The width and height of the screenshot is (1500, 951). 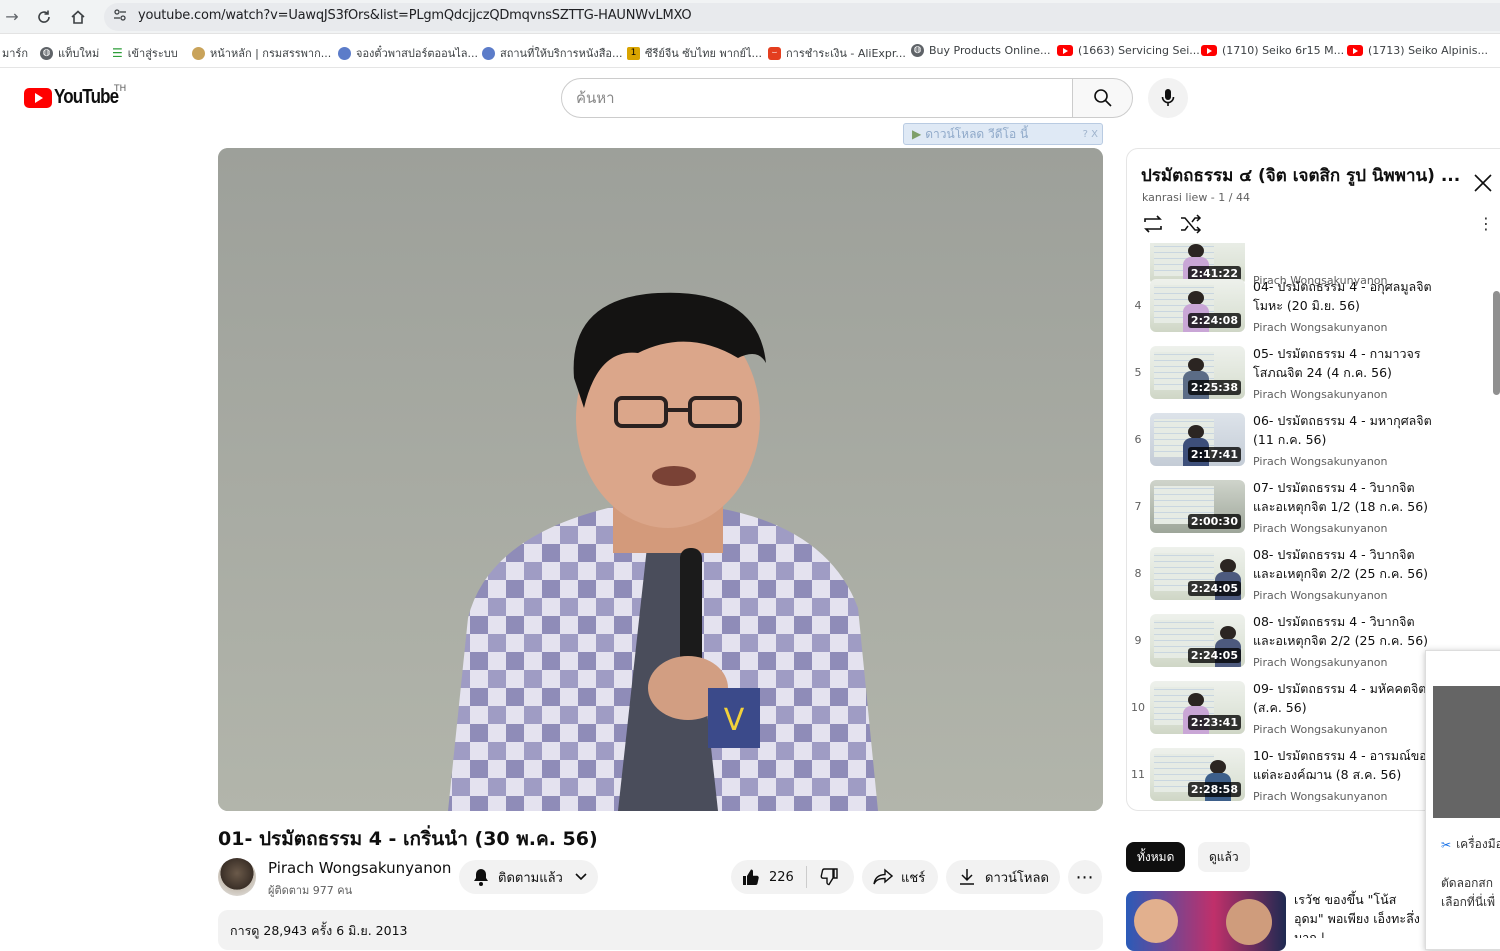 What do you see at coordinates (1156, 857) in the screenshot?
I see `chip-all: ทั้งหมด` at bounding box center [1156, 857].